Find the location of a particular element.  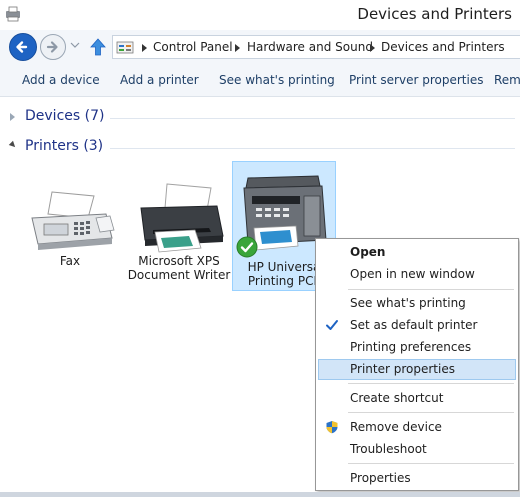

add-printer-button: Add a printer is located at coordinates (159, 80).